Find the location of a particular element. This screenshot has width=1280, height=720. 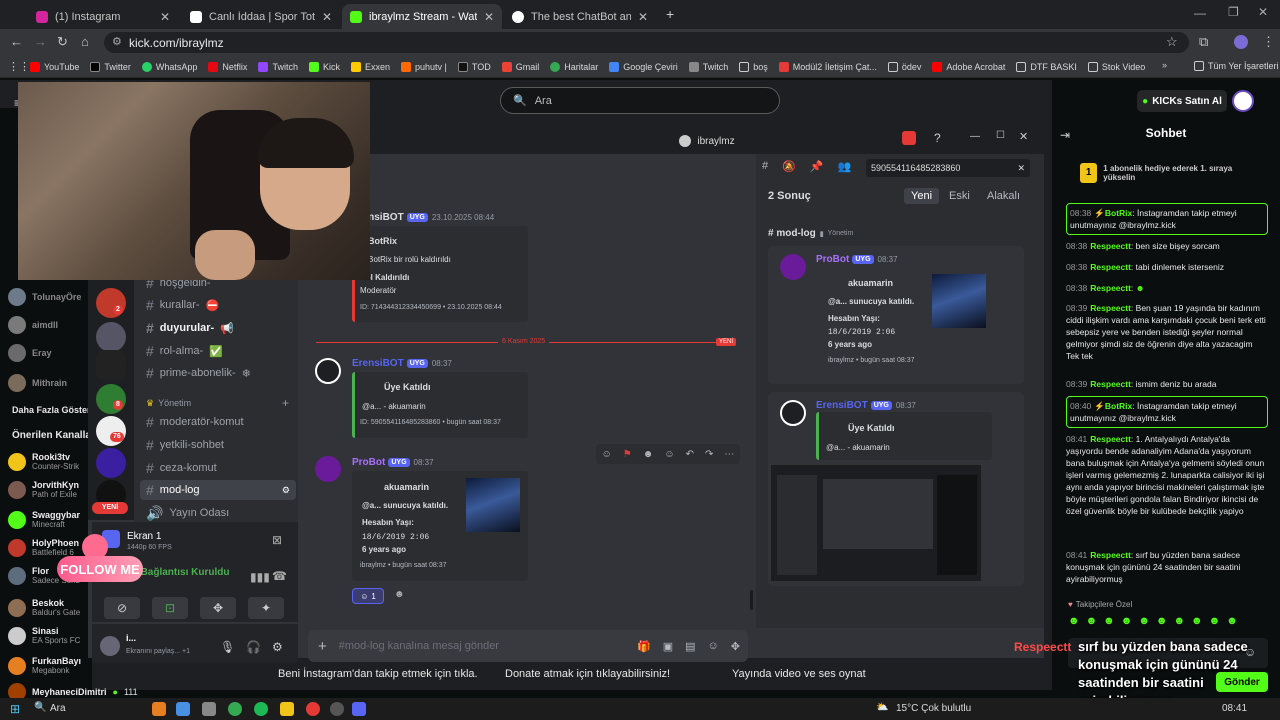

microphone-icon: 🎙 is located at coordinates (227, 647).